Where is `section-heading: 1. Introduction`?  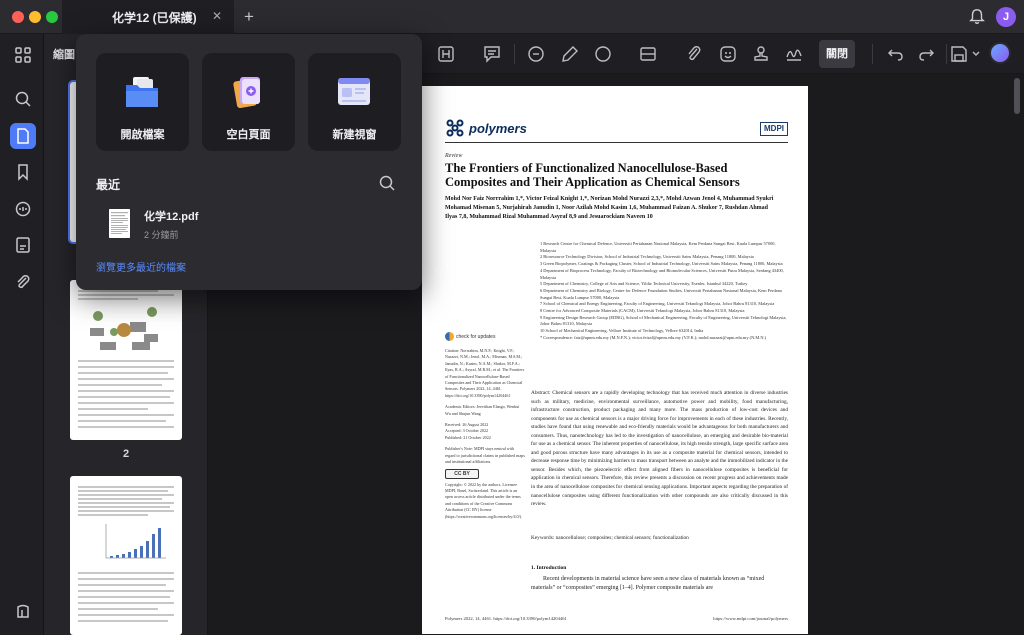
section-heading: 1. Introduction is located at coordinates (549, 568).